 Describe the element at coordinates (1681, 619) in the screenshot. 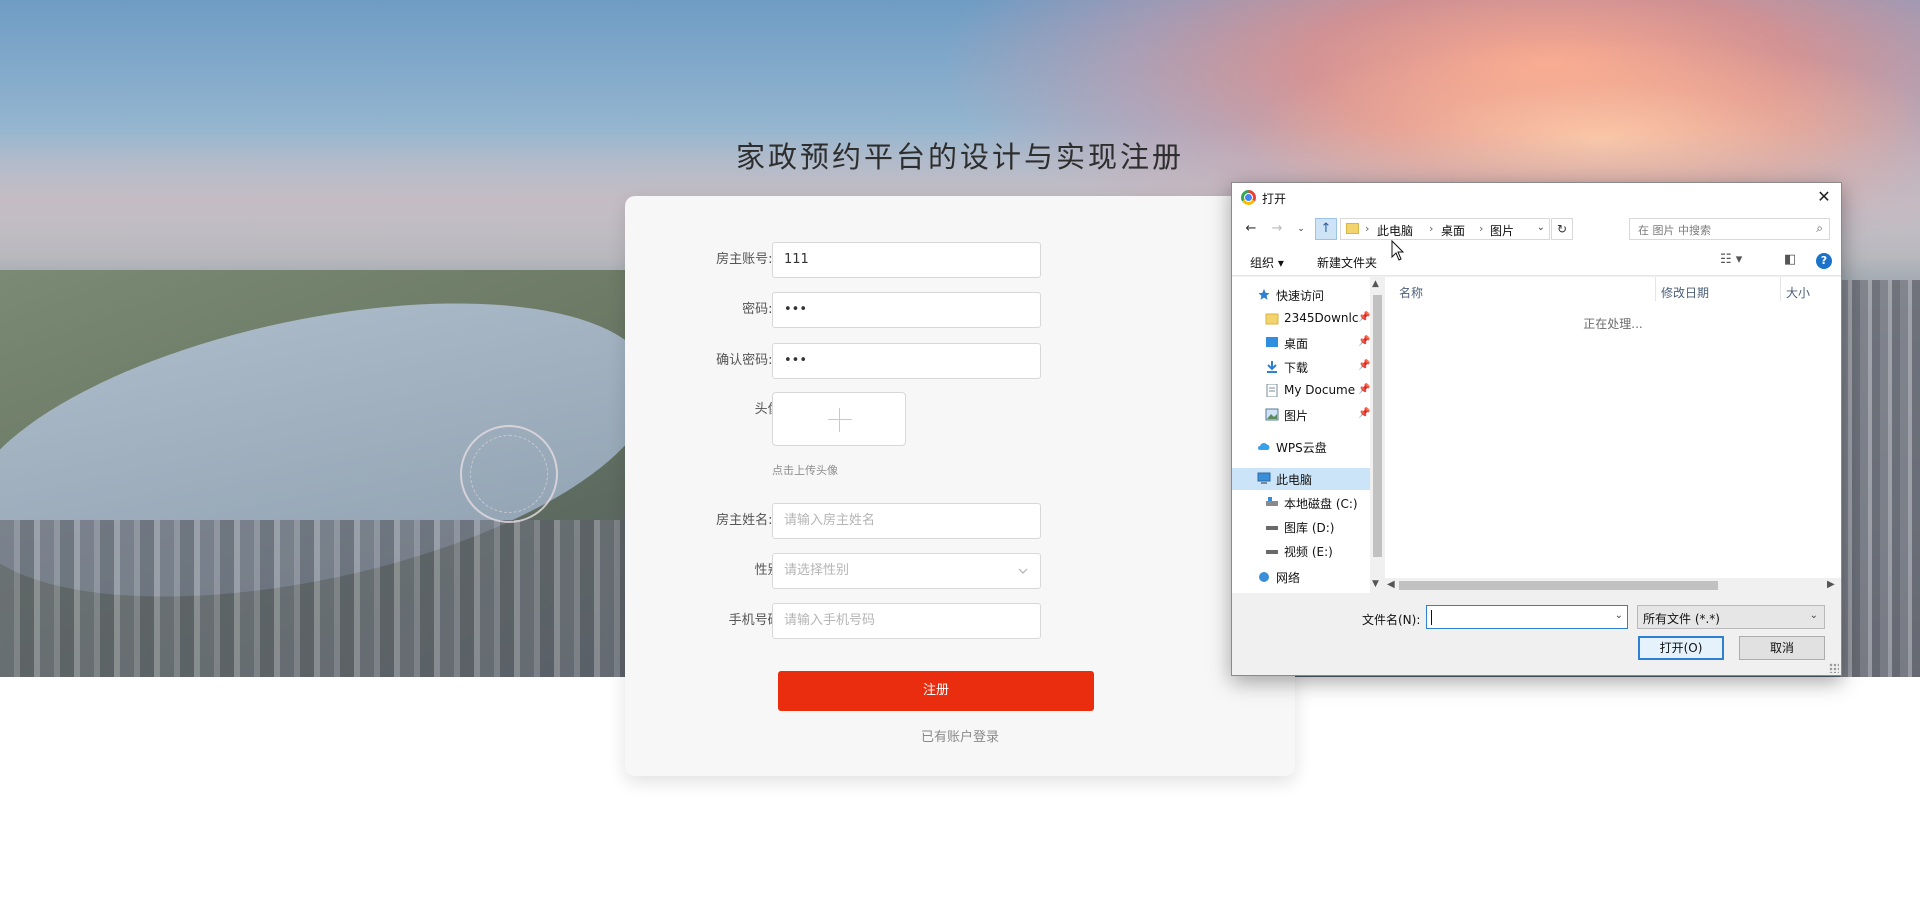

I see `filetype-value: 所有文件 (*.*)` at that location.